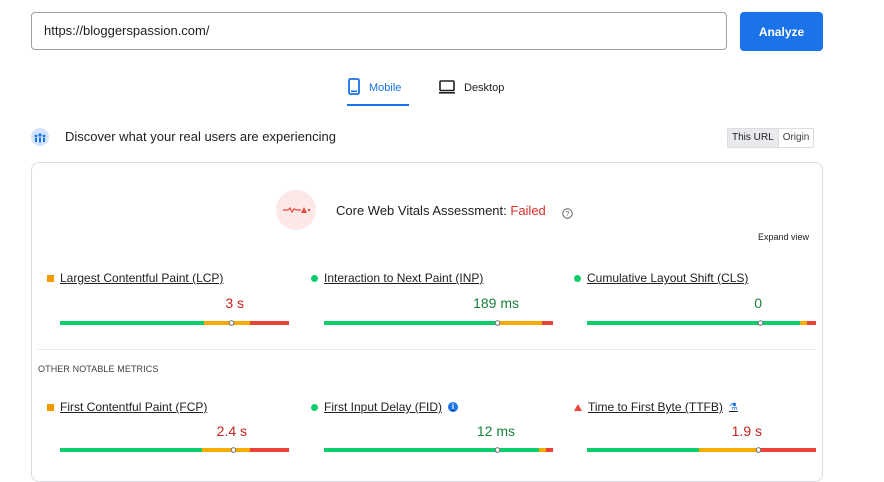  I want to click on metric-title-label: Time to First Byte (TTFB), so click(655, 407).